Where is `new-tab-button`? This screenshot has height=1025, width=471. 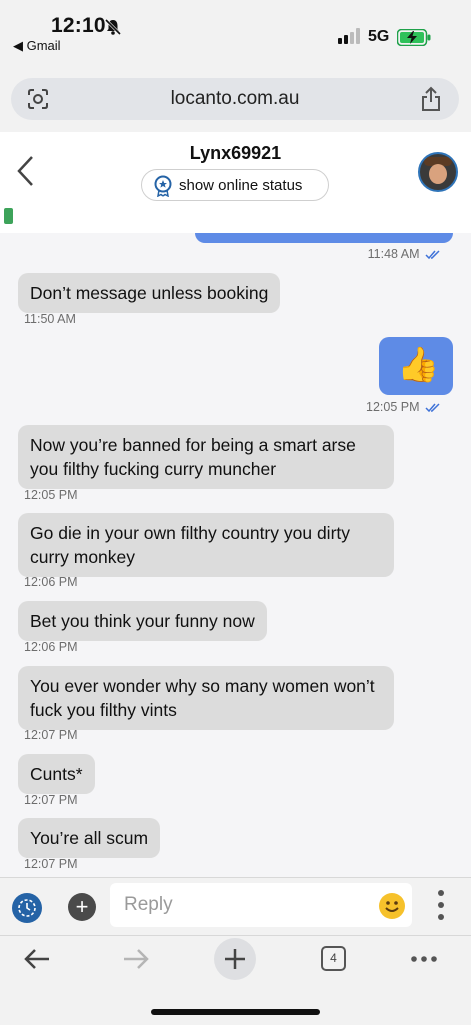
new-tab-button is located at coordinates (235, 959).